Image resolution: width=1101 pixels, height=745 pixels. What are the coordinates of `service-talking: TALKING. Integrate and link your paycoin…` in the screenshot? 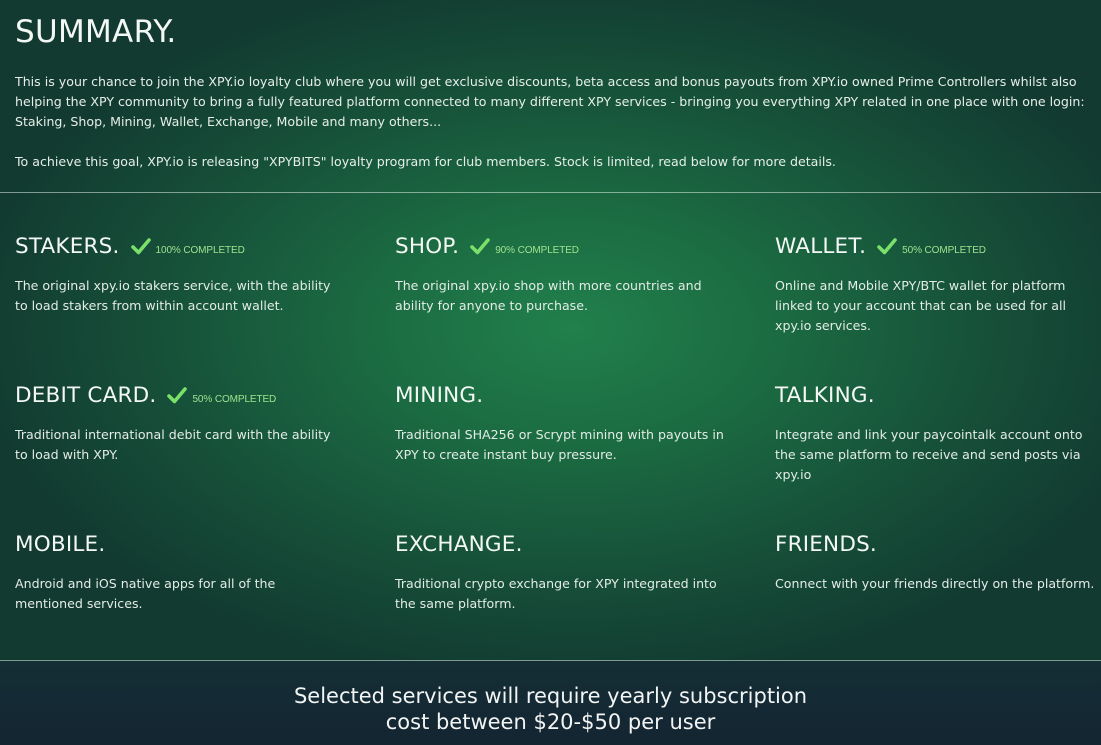 It's located at (938, 434).